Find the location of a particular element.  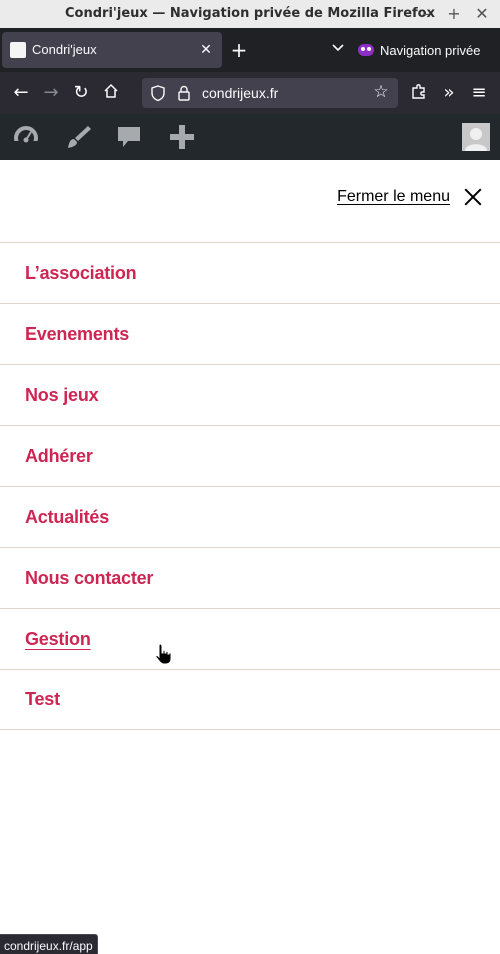

menu-link-actualites: Actualités is located at coordinates (67, 517).